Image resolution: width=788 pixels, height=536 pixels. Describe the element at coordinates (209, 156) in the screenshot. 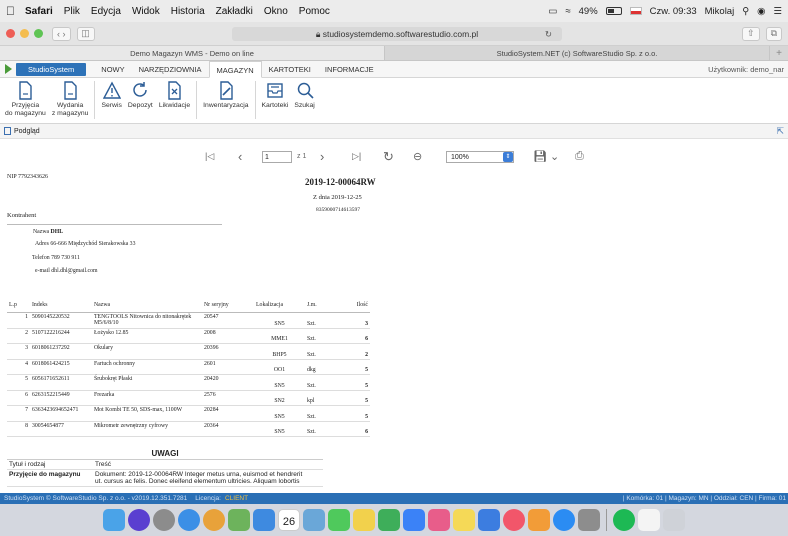

I see `first-page-icon: |◁` at that location.